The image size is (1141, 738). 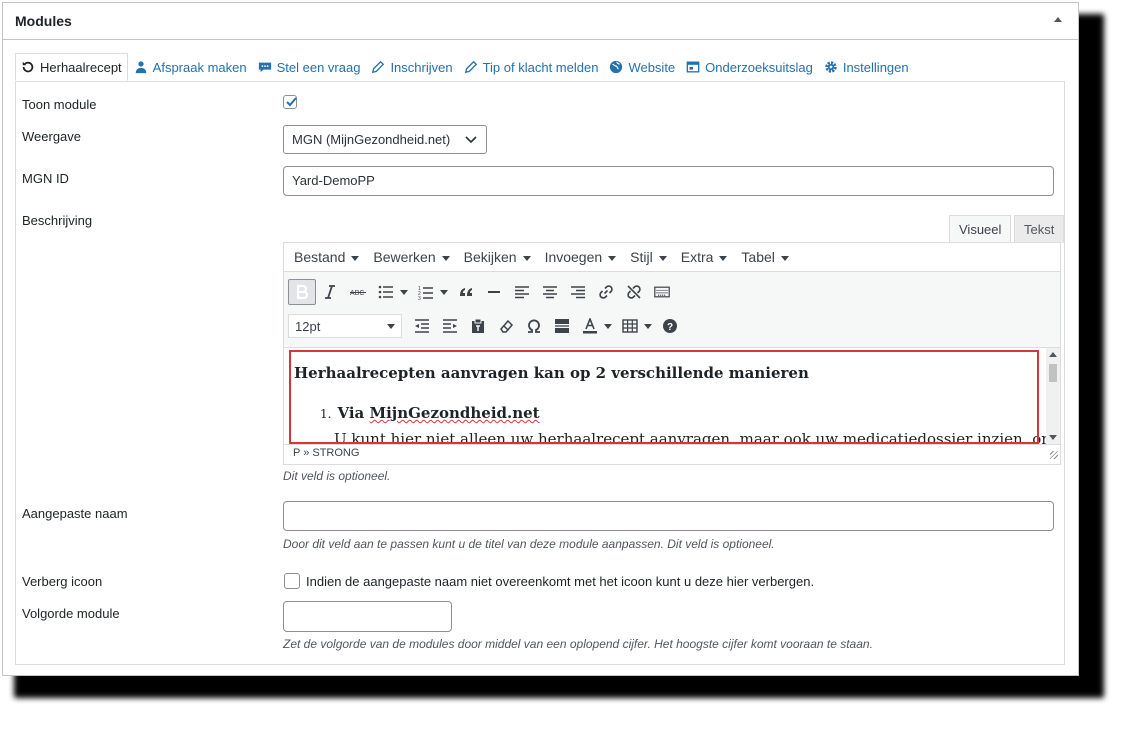 I want to click on bold-icon, so click(x=302, y=292).